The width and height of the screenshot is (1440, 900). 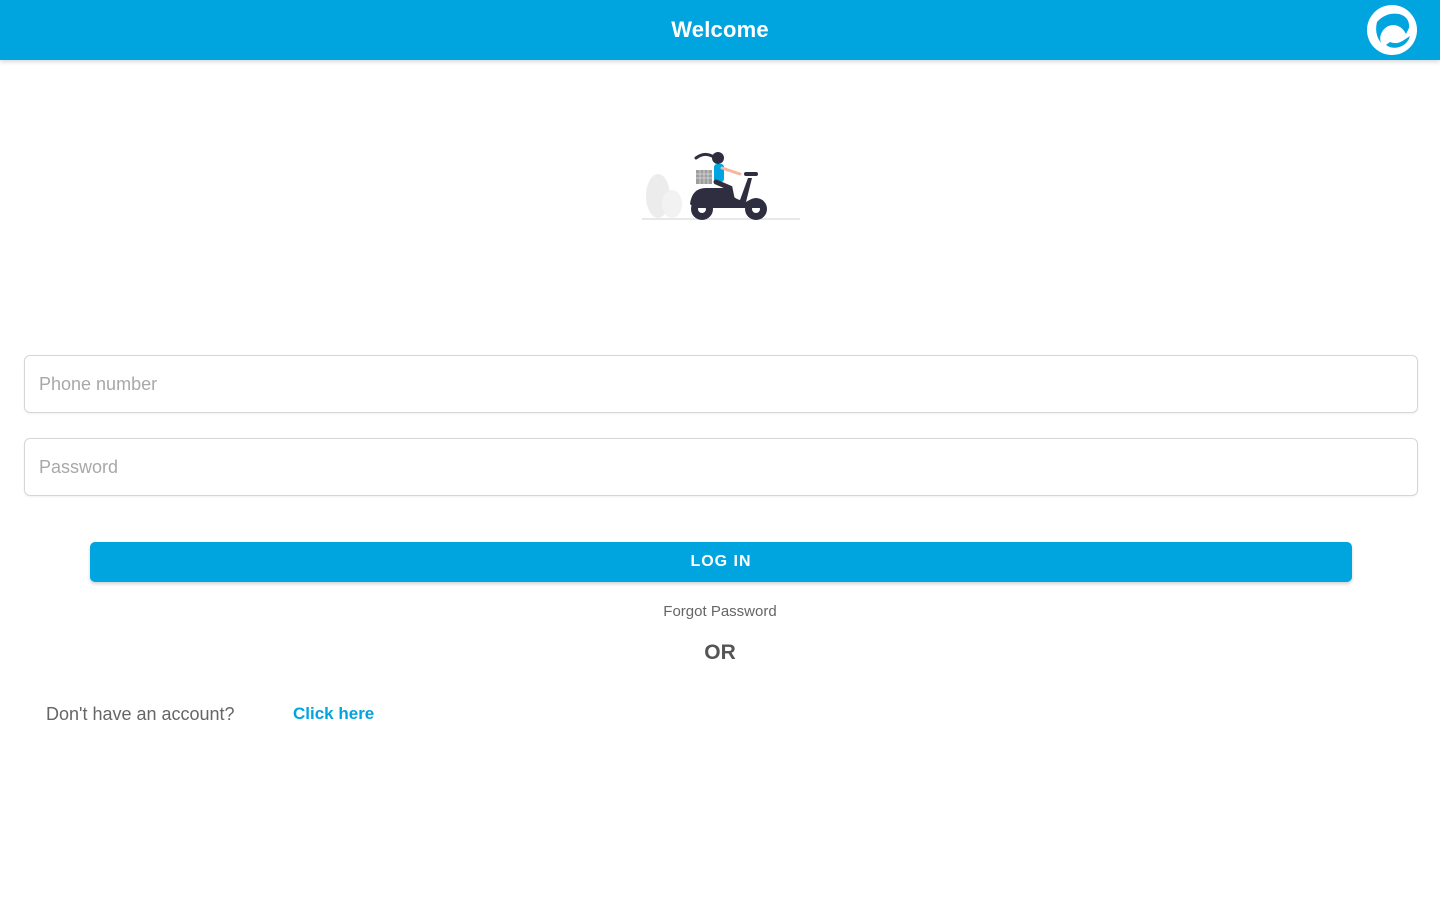 I want to click on password-input, so click(x=721, y=467).